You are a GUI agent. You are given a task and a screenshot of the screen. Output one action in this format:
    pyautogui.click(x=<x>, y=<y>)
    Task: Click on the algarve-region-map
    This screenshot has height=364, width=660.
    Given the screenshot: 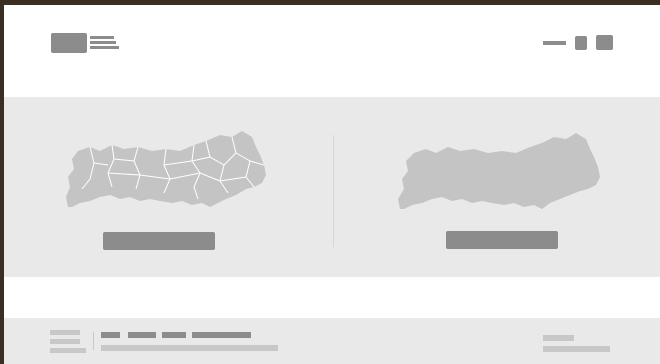 What is the action you would take?
    pyautogui.click(x=499, y=174)
    